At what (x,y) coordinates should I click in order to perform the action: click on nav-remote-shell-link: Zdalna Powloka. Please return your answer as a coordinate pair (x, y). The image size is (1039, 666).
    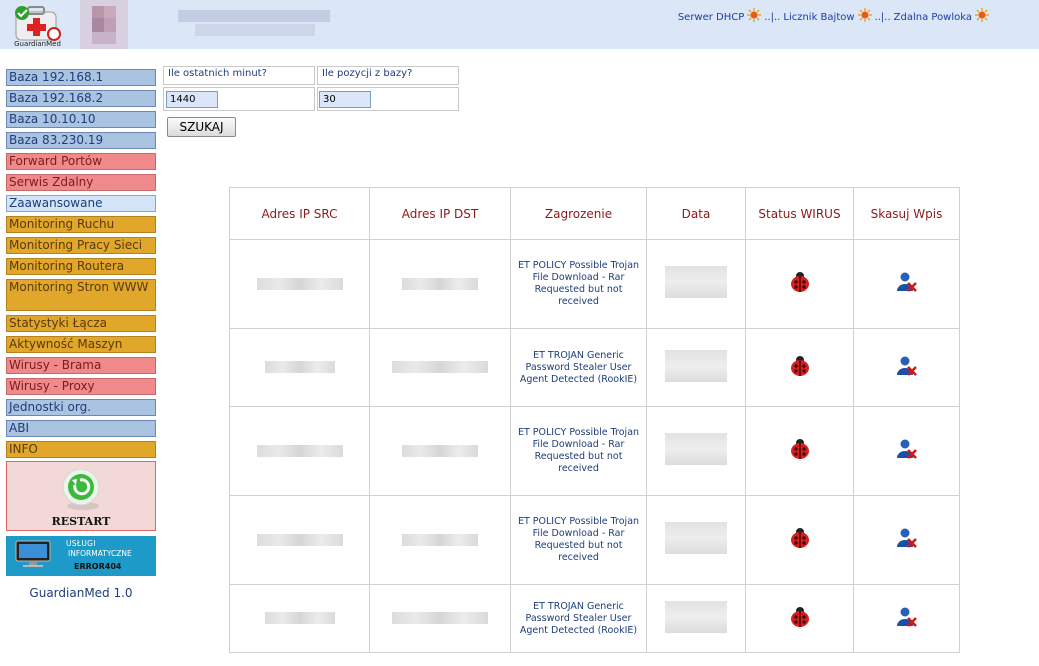
    Looking at the image, I should click on (933, 17).